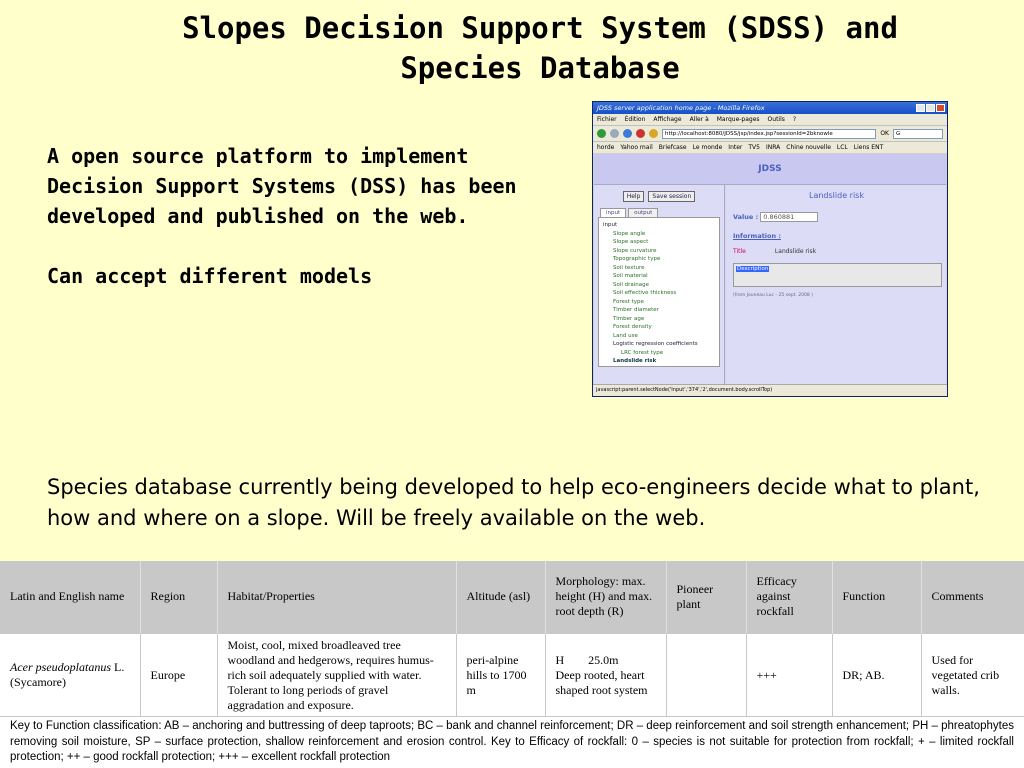 The width and height of the screenshot is (1024, 768). I want to click on bookmark-item: Yahoo mail, so click(636, 147).